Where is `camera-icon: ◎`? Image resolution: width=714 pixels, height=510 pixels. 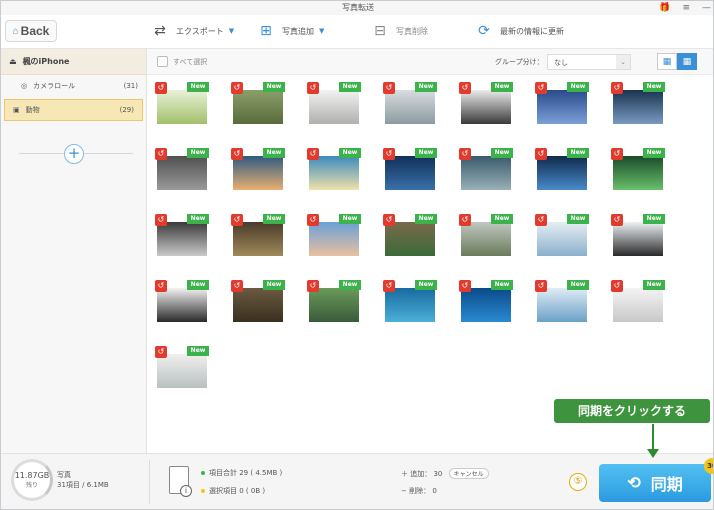
camera-icon: ◎ is located at coordinates (24, 86).